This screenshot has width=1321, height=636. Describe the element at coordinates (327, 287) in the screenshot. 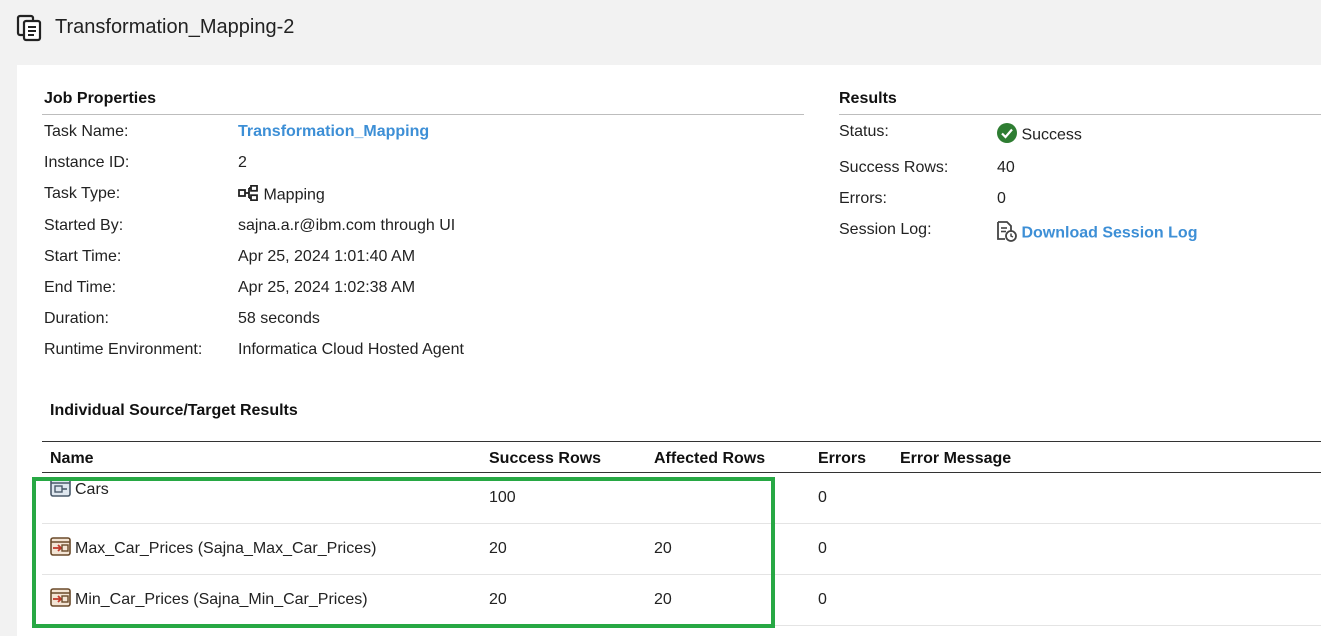

I see `end-time-value: Apr 25, 2024 1:02:38 AM` at that location.